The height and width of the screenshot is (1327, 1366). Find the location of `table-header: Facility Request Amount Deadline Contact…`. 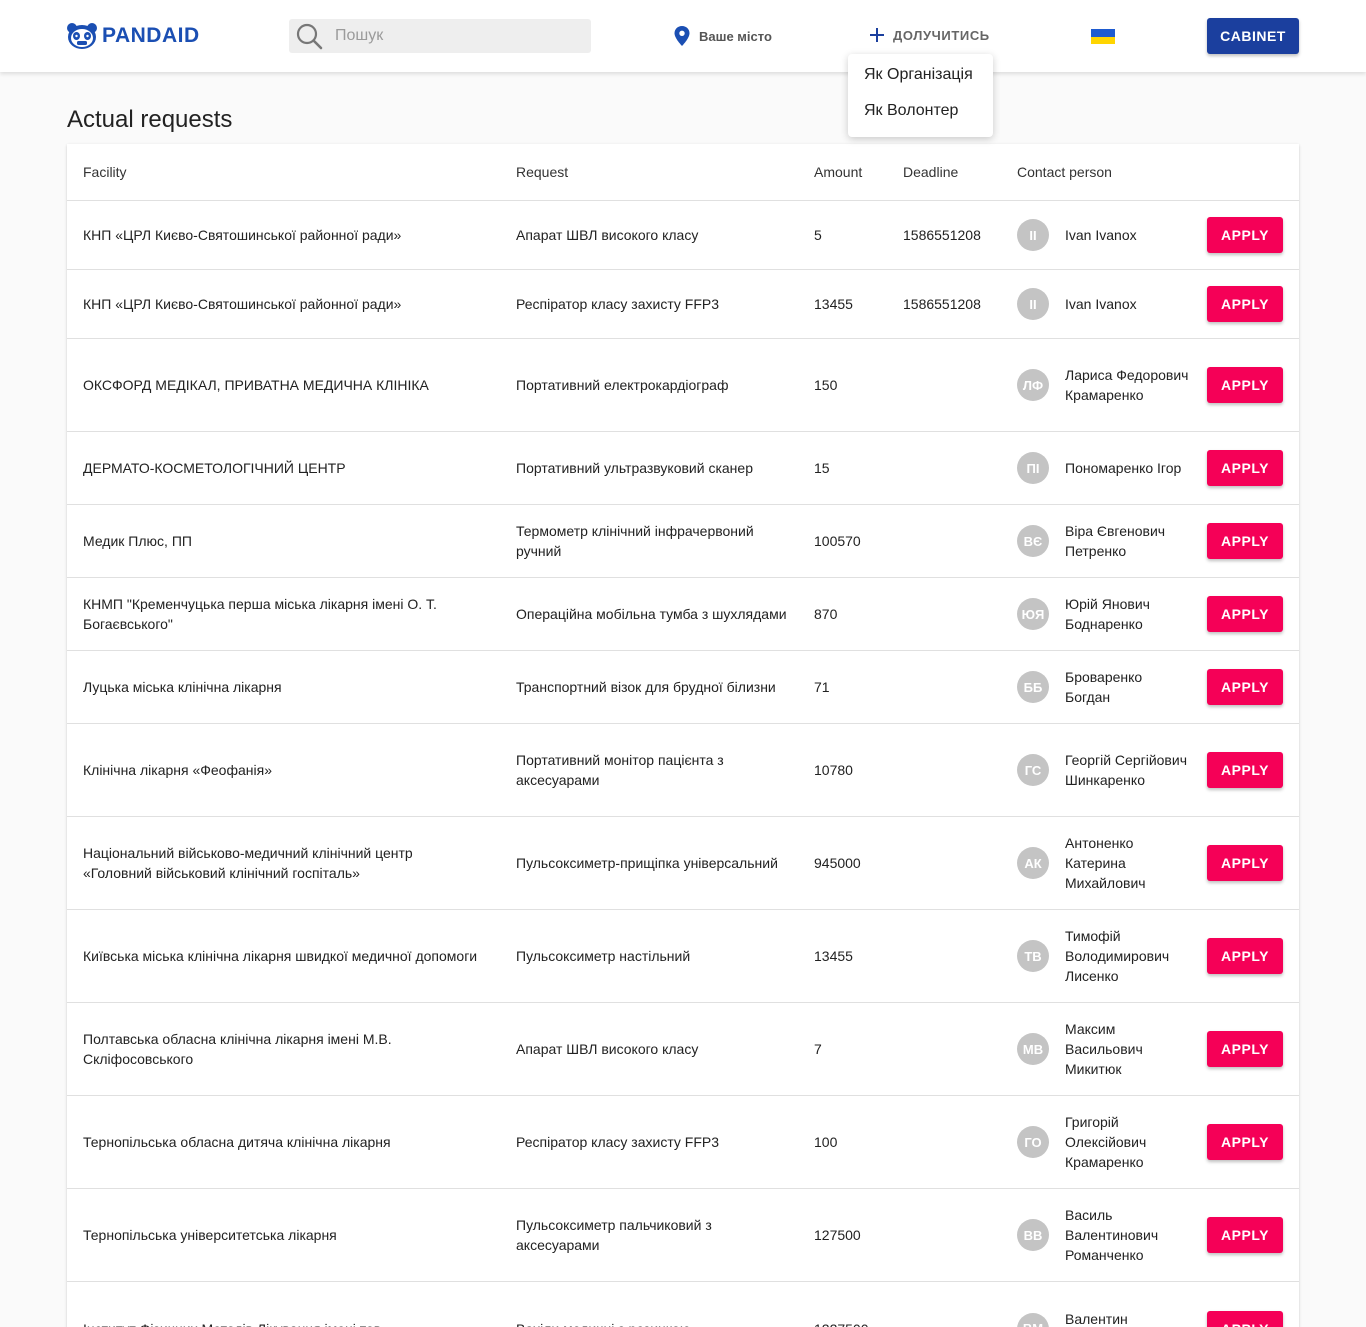

table-header: Facility Request Amount Deadline Contact… is located at coordinates (683, 172).